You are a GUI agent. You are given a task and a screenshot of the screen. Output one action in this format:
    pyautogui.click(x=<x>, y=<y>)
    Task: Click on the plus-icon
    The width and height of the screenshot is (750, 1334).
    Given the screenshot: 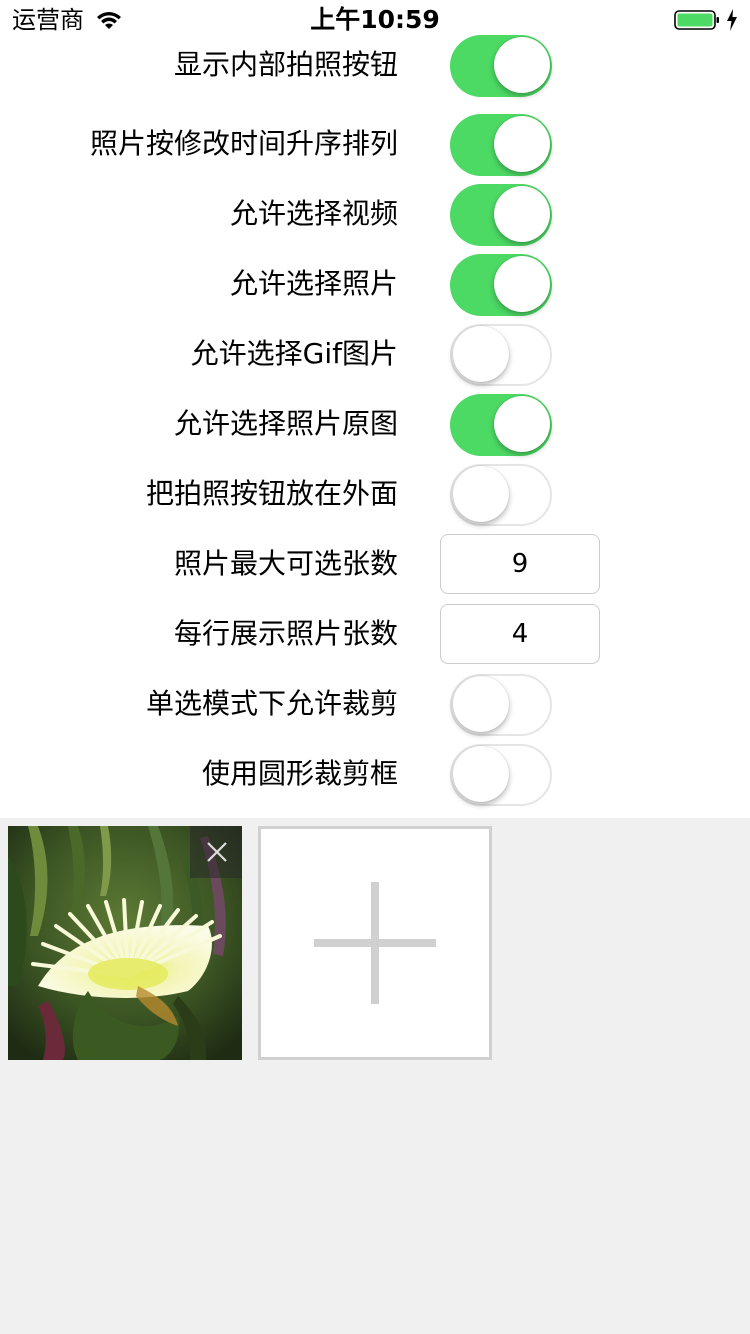 What is the action you would take?
    pyautogui.click(x=375, y=943)
    